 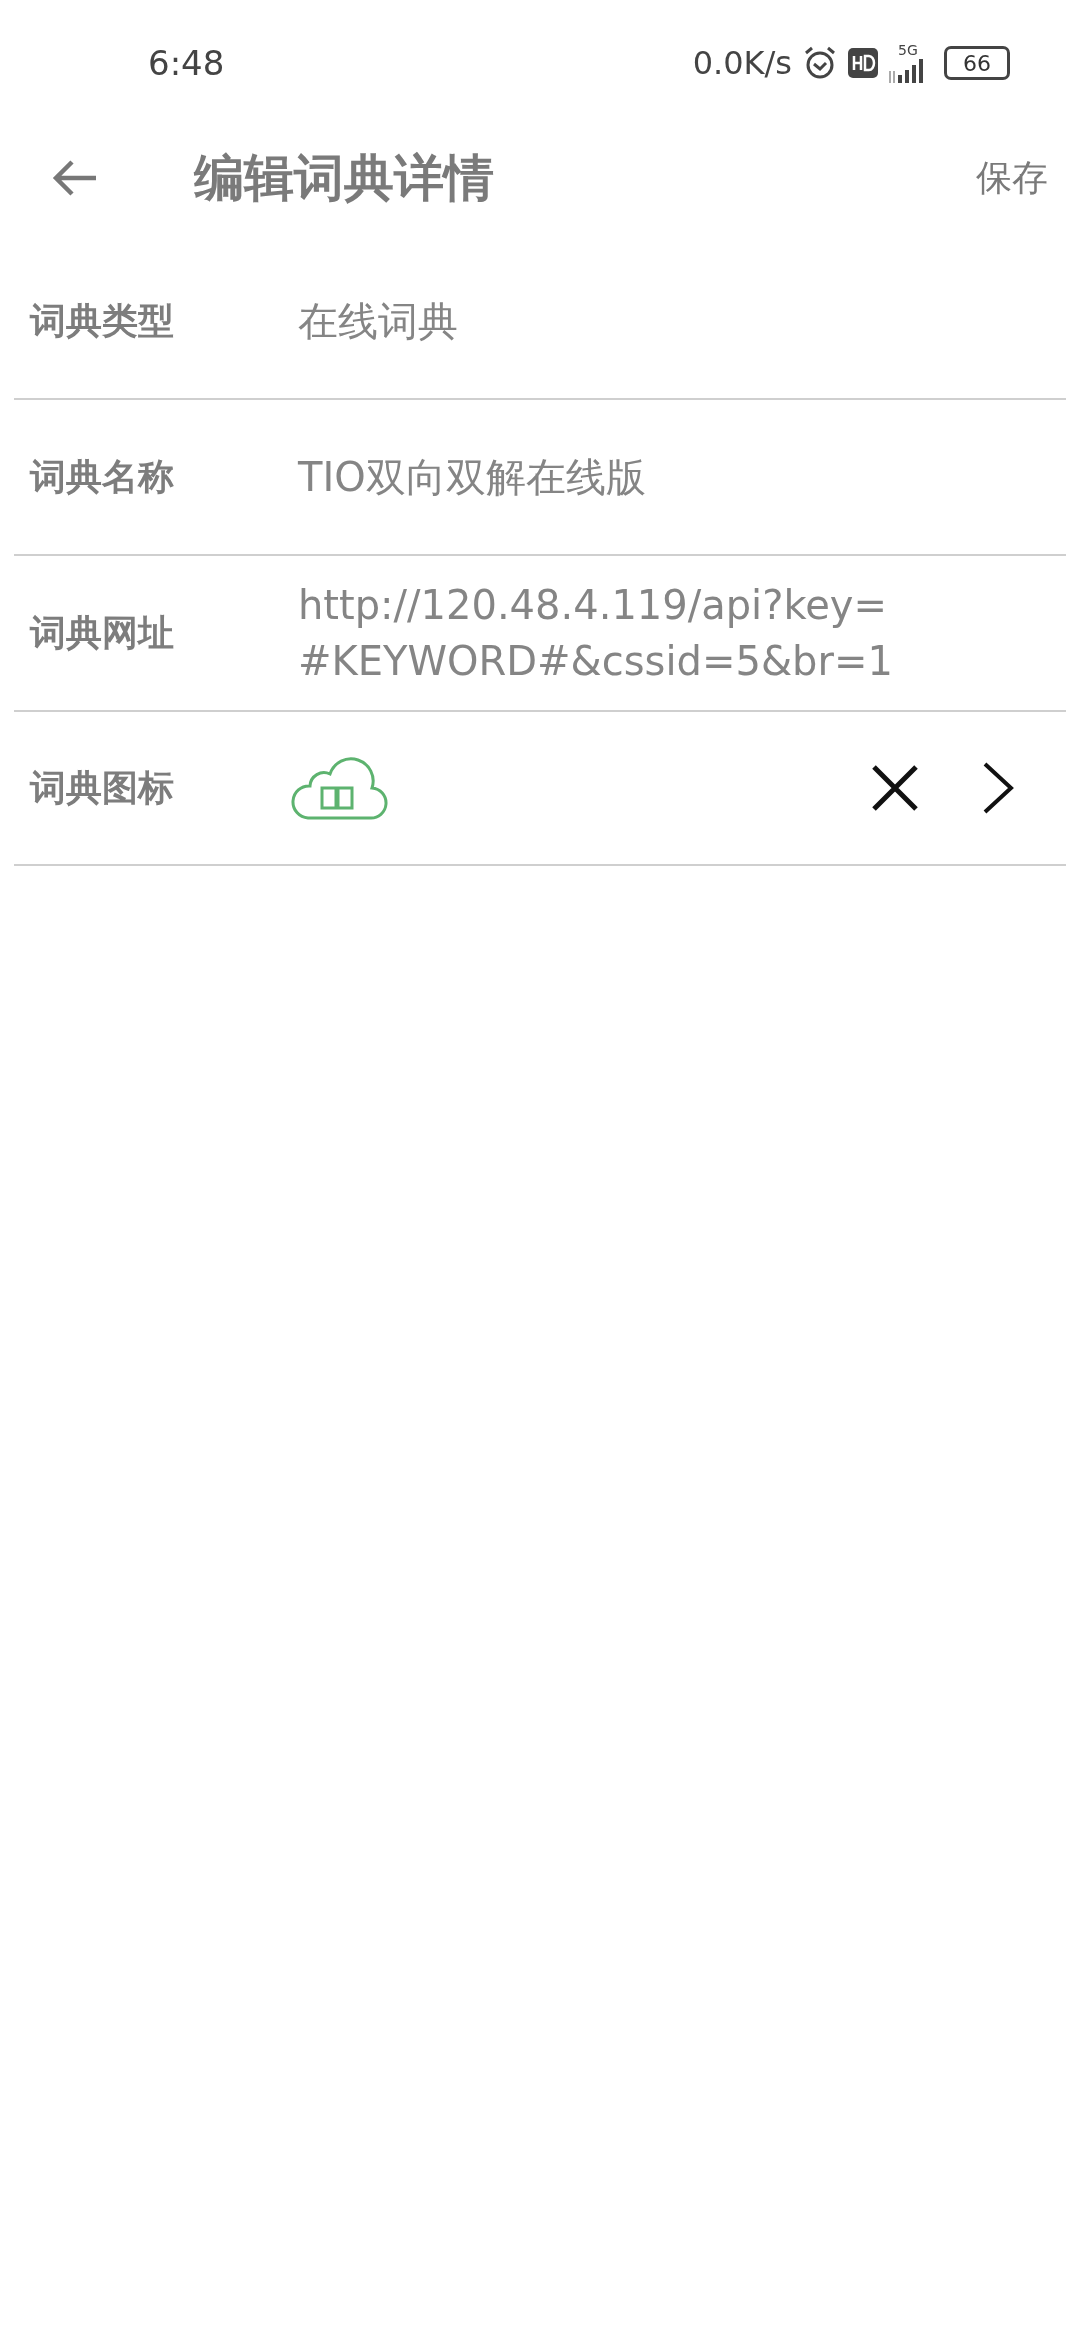 I want to click on hd-icon, so click(x=863, y=63).